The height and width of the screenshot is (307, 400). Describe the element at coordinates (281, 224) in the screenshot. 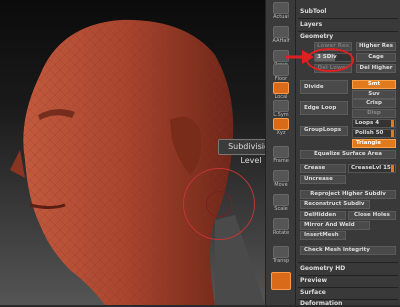

I see `rotate-icon` at that location.